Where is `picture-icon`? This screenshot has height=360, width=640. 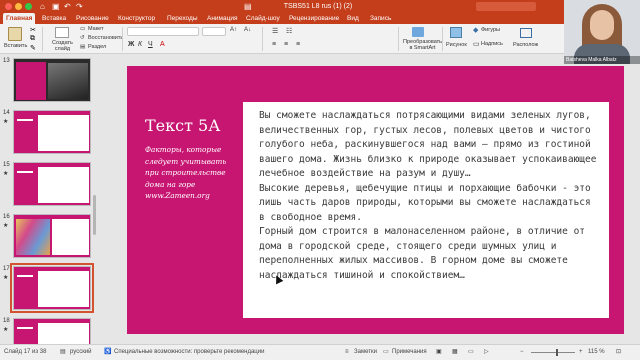
picture-icon is located at coordinates (456, 32).